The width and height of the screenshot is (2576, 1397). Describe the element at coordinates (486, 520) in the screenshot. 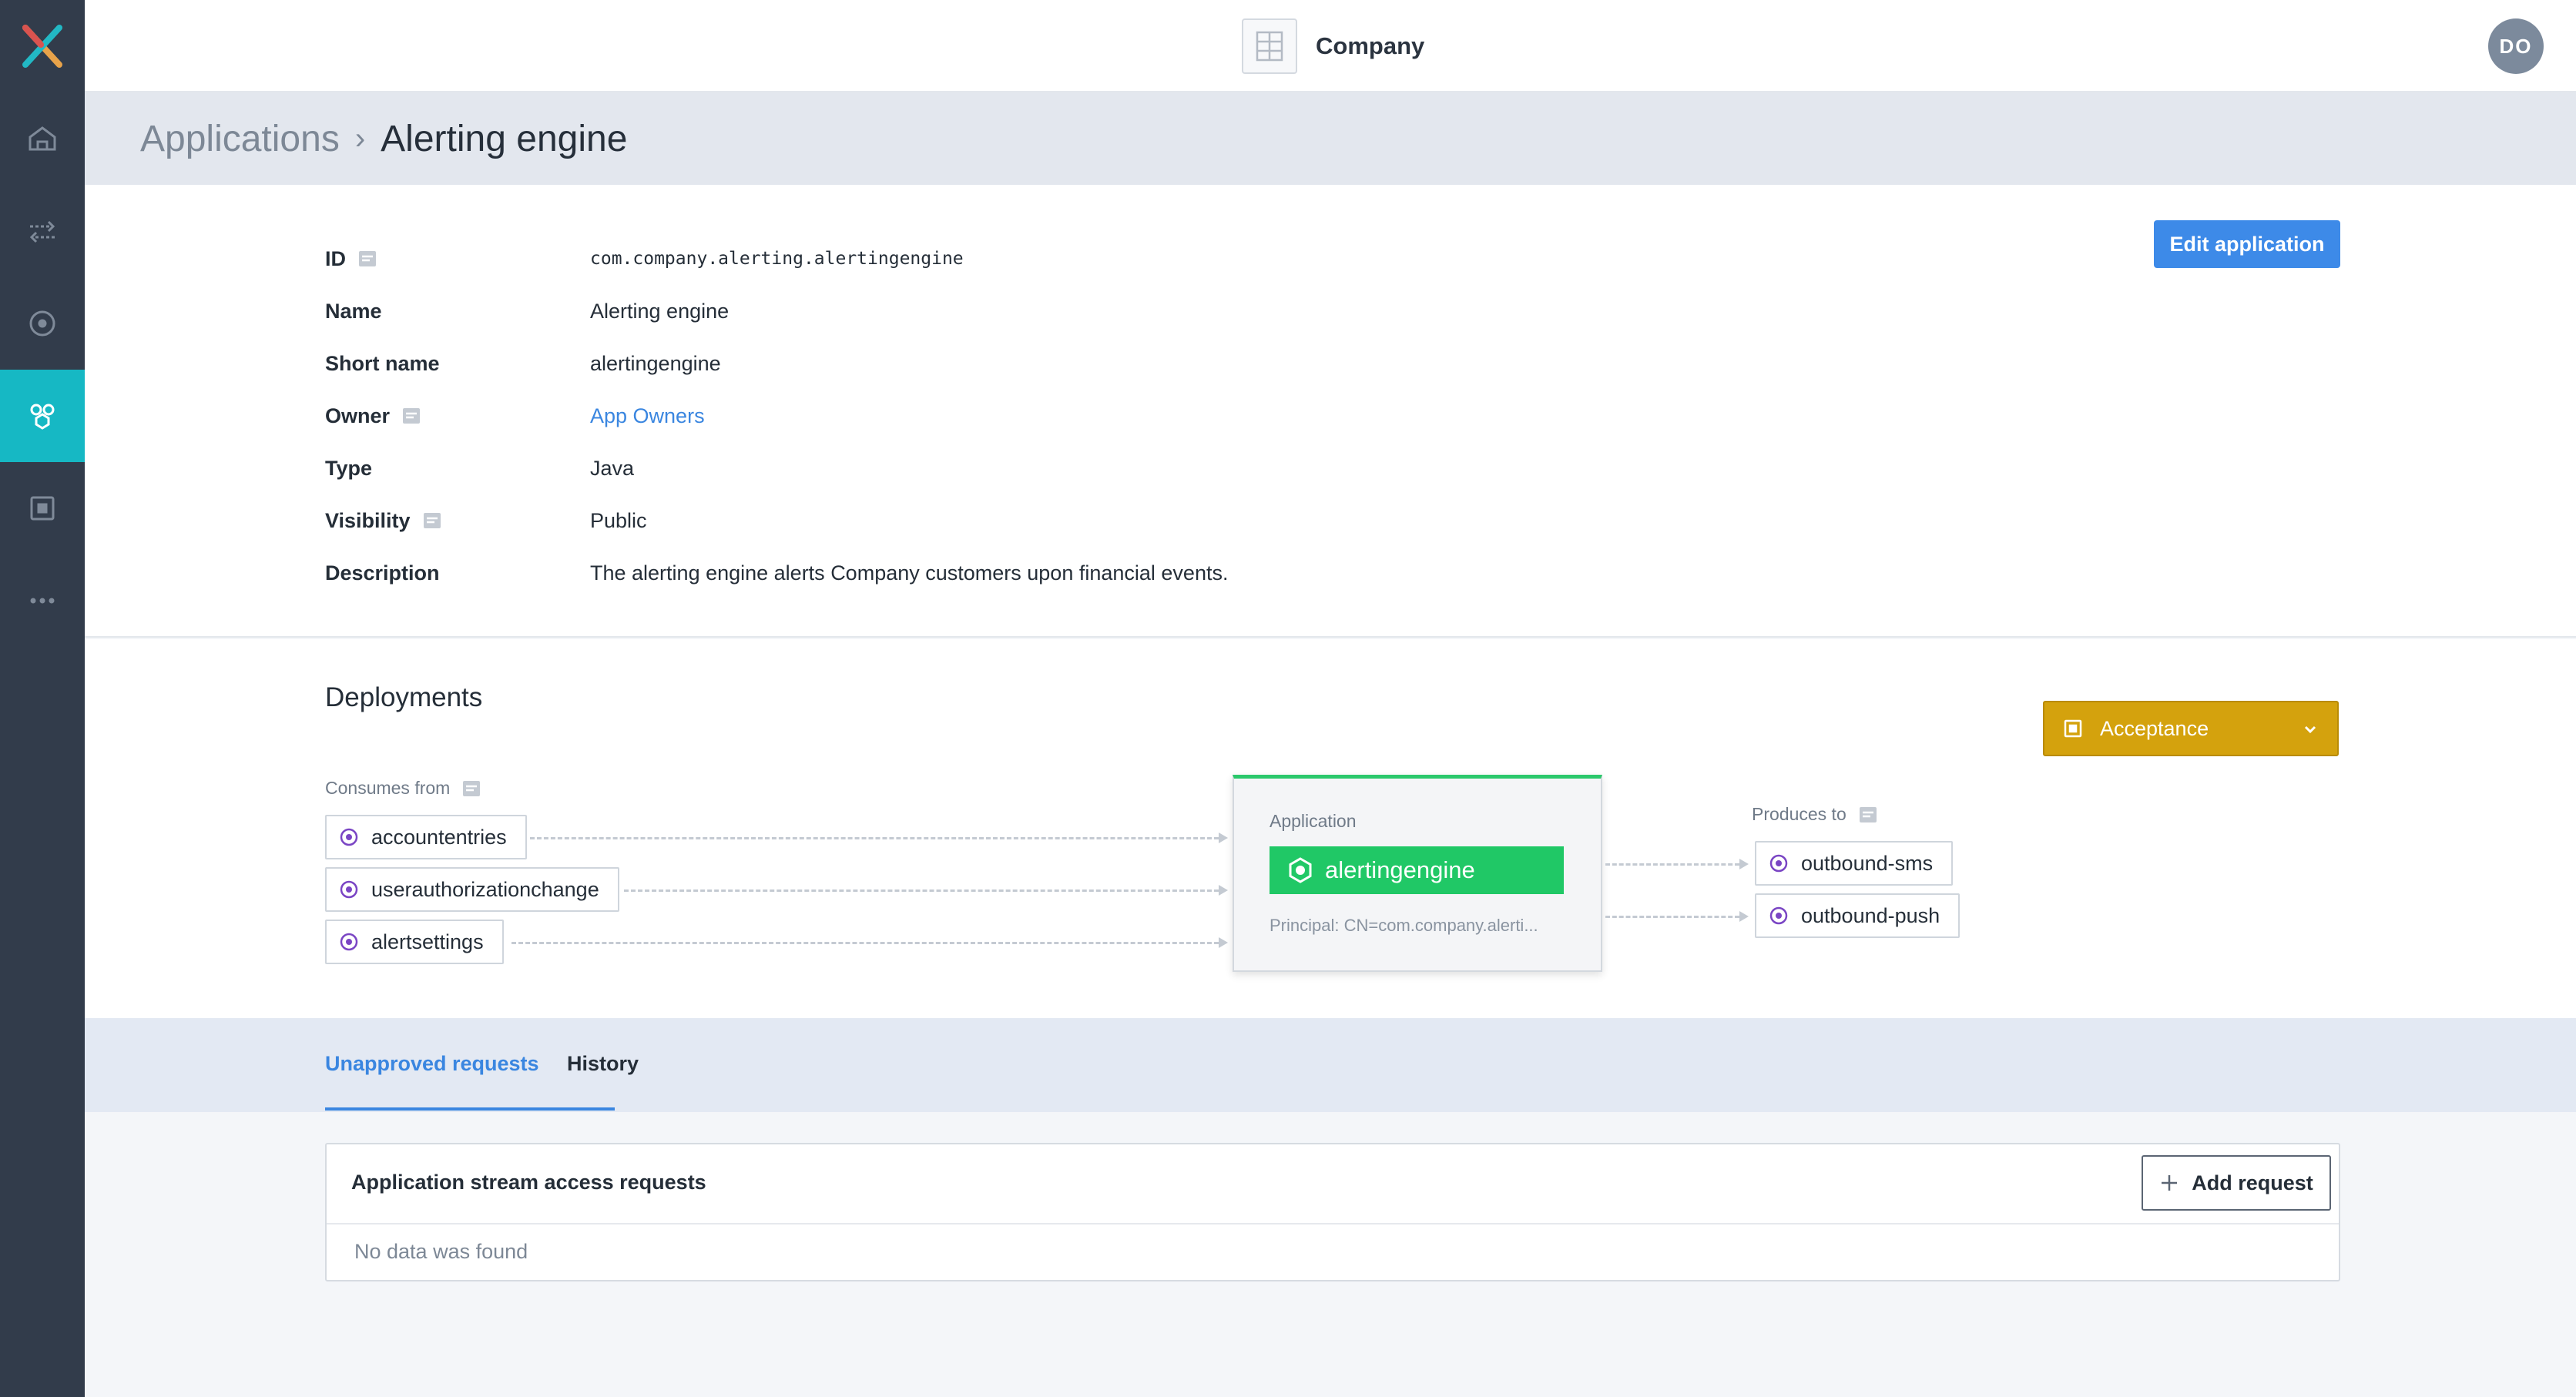

I see `field-visibility: Visibility Public` at that location.